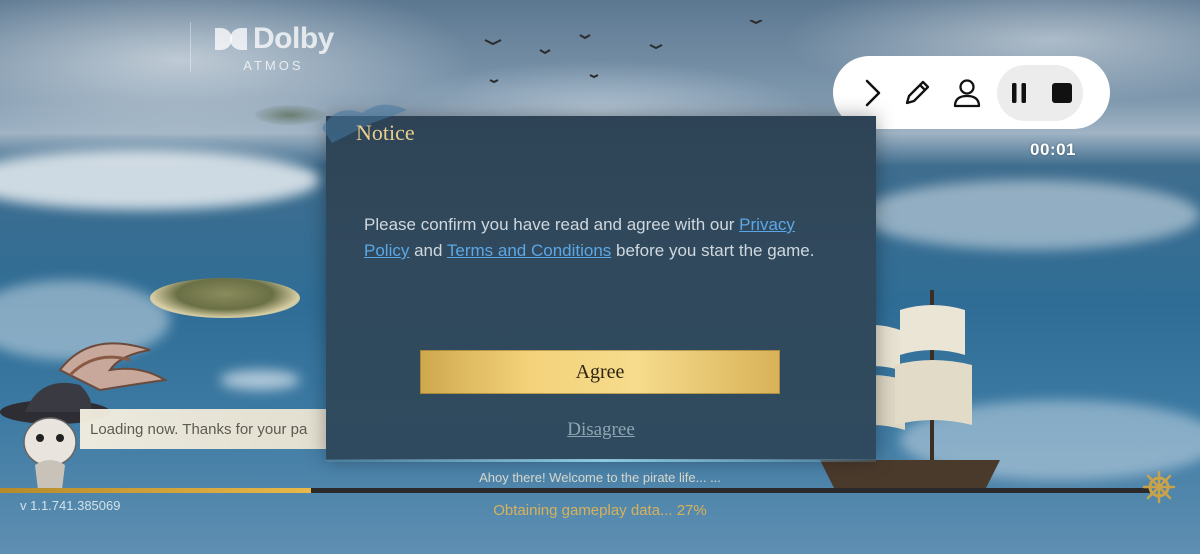  I want to click on stop-icon, so click(1061, 92).